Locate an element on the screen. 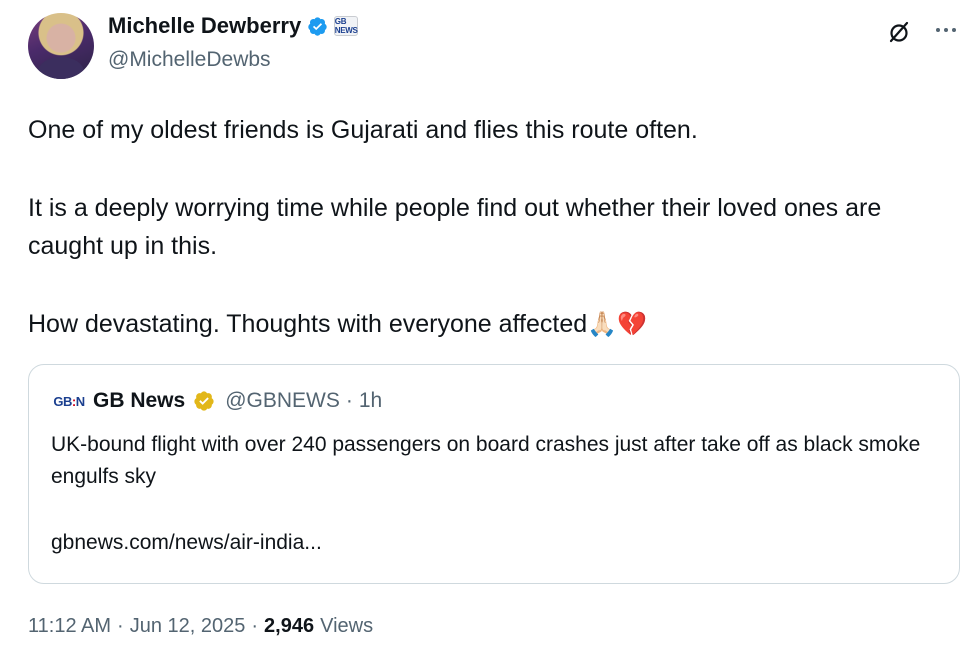  tweet-time: 11:12 AM is located at coordinates (69, 626).